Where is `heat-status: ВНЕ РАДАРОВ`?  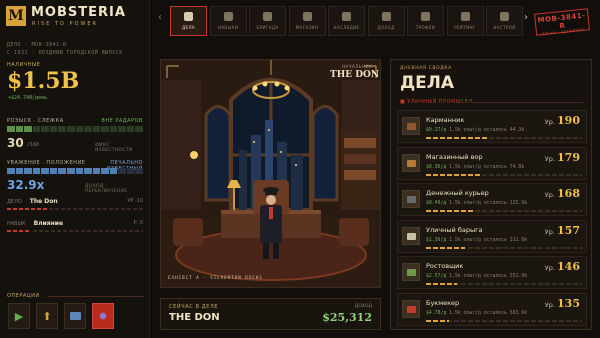
heat-status: ВНЕ РАДАРОВ is located at coordinates (122, 121).